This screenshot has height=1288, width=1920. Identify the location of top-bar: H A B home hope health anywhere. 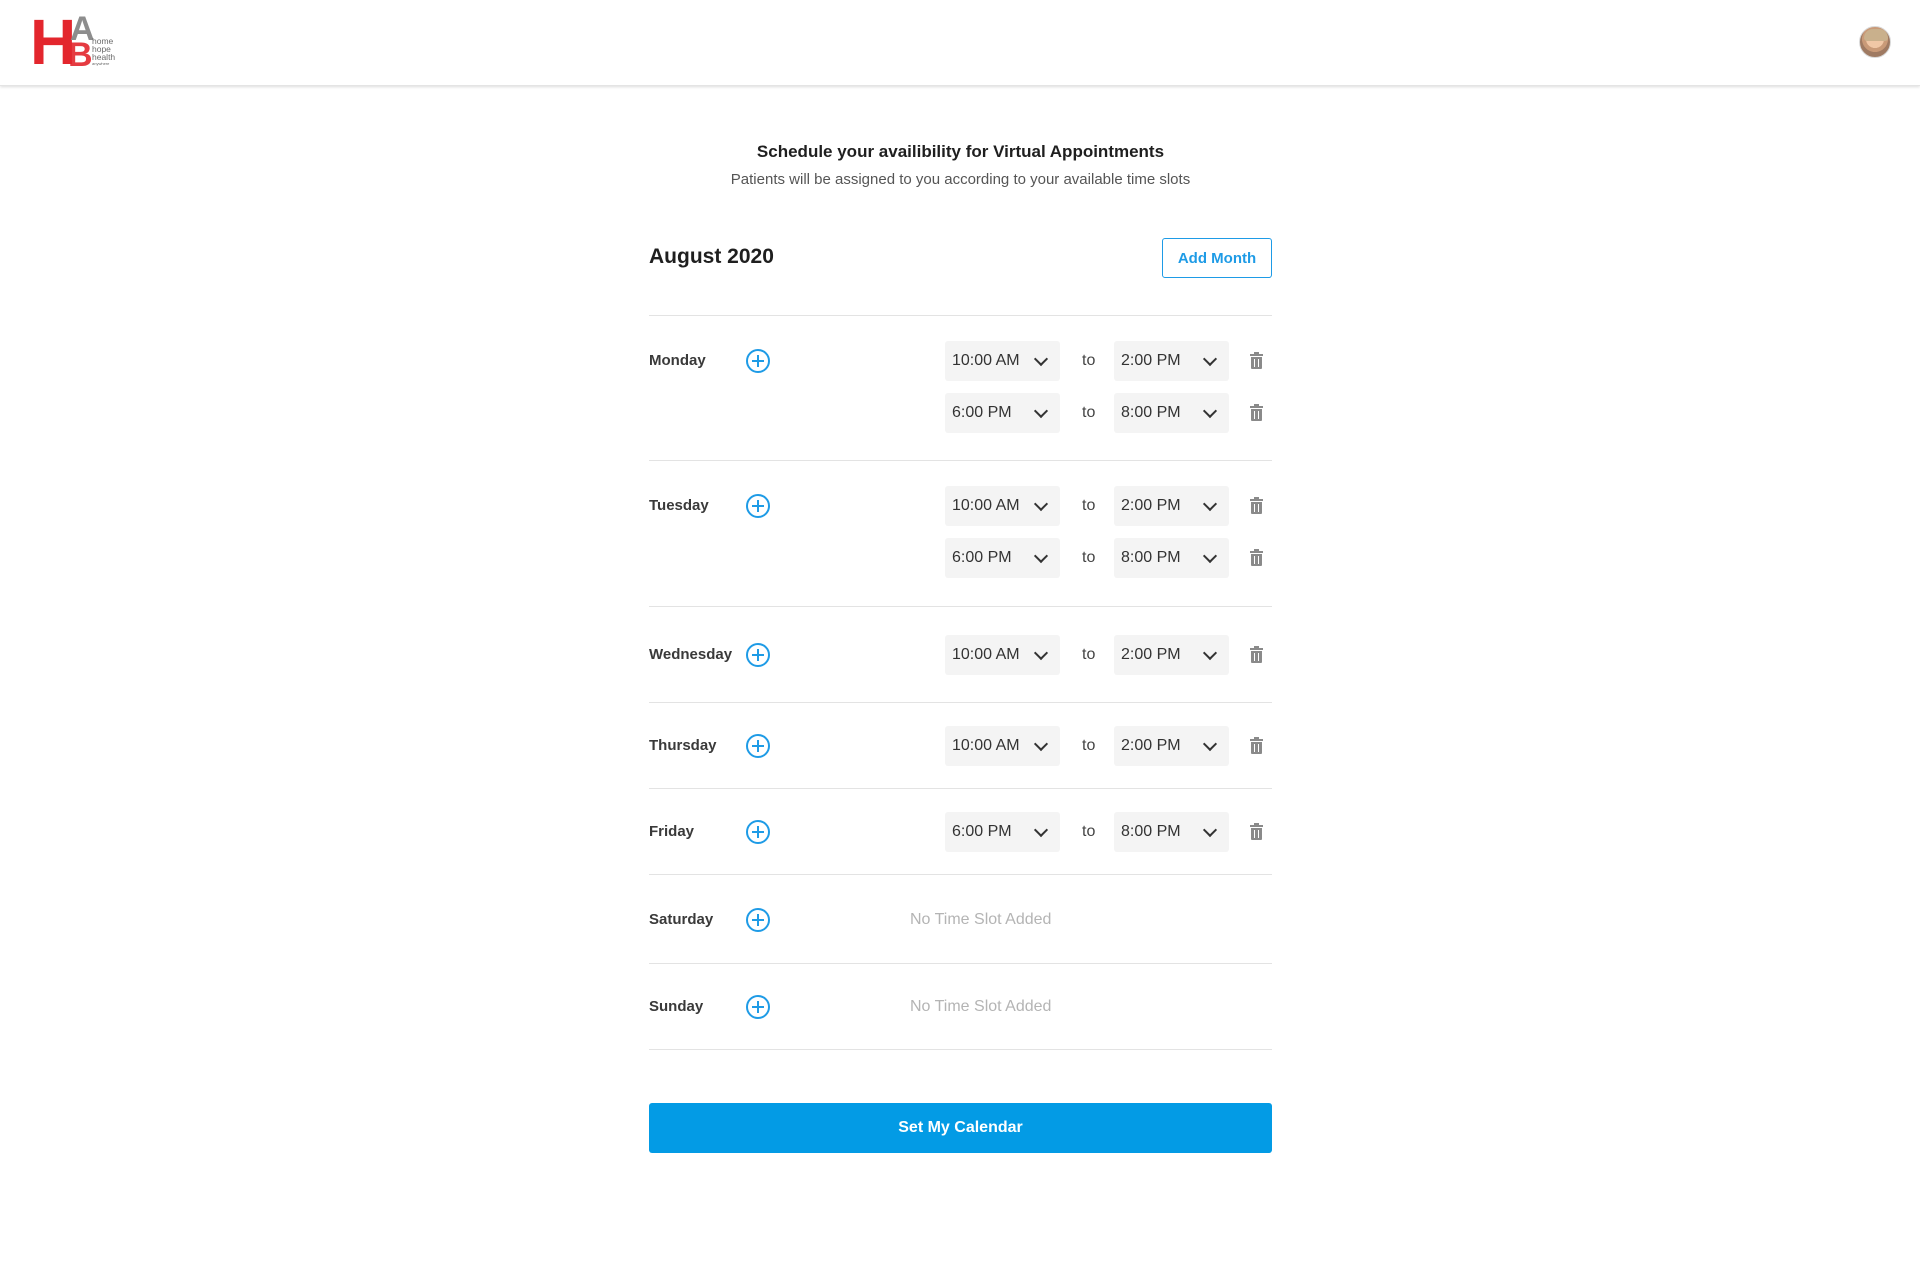
(960, 43).